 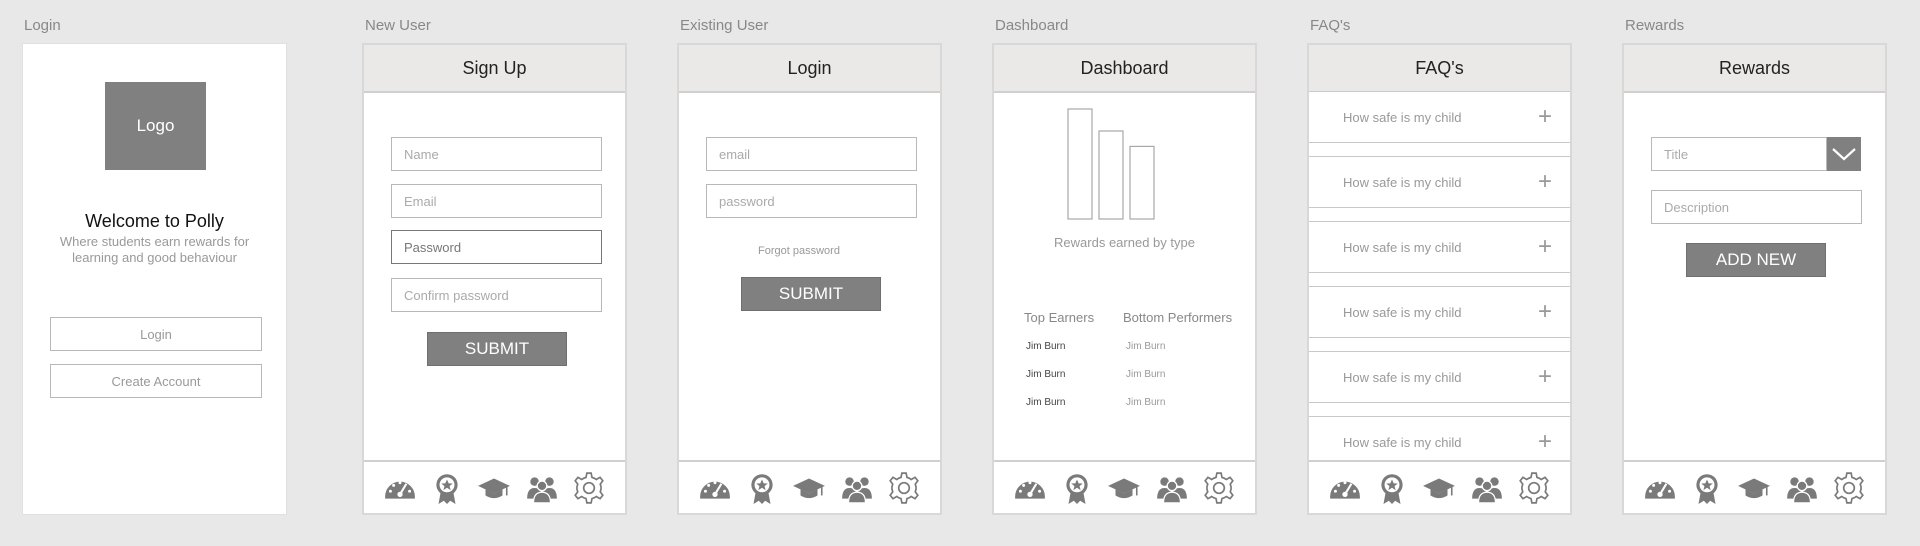 What do you see at coordinates (1124, 69) in the screenshot?
I see `dashboard-header: Dashboard` at bounding box center [1124, 69].